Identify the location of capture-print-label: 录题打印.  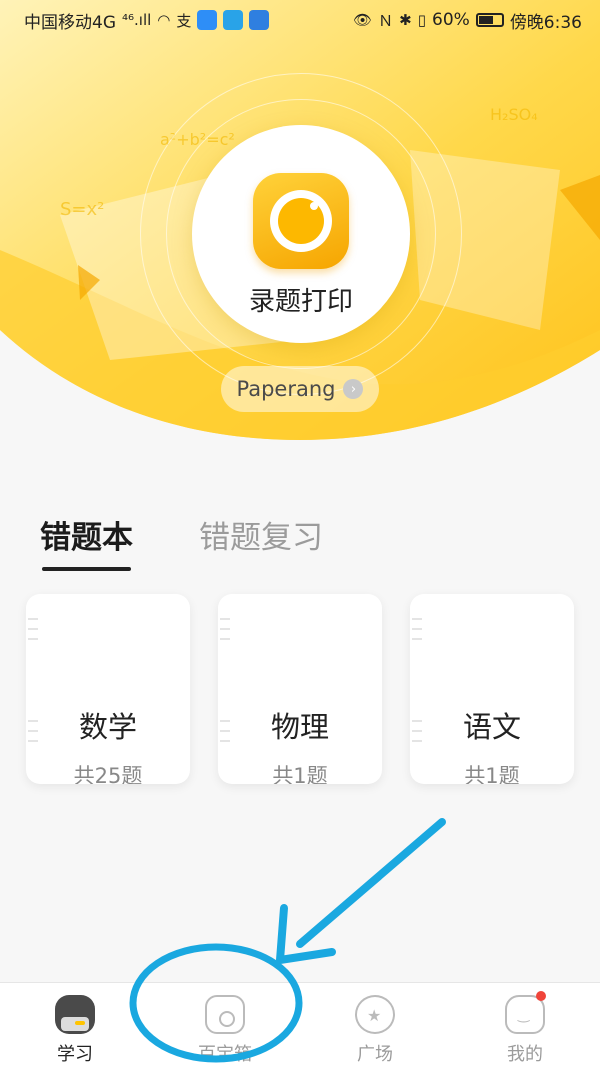
(300, 302).